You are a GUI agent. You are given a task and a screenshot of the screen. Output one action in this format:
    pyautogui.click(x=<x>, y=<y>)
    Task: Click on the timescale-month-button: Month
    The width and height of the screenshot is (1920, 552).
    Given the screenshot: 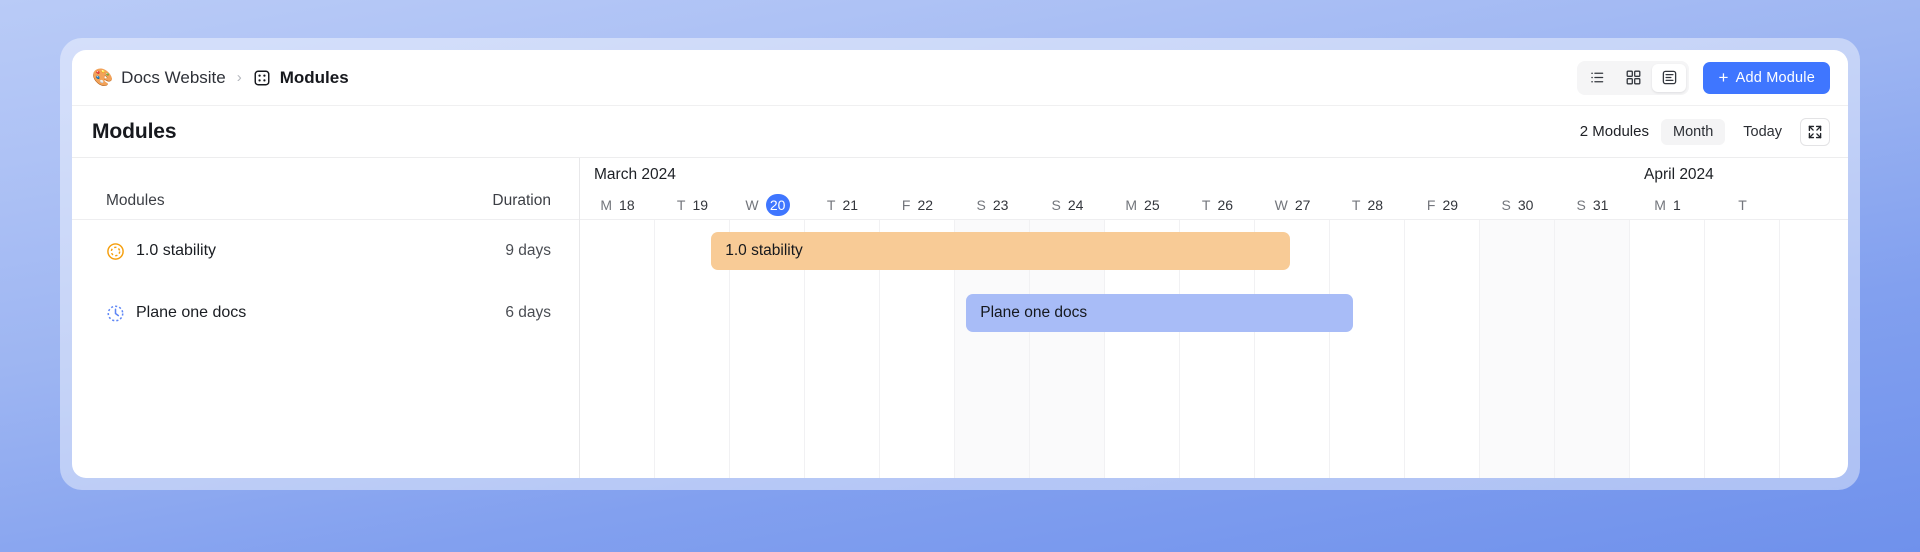 What is the action you would take?
    pyautogui.click(x=1693, y=131)
    